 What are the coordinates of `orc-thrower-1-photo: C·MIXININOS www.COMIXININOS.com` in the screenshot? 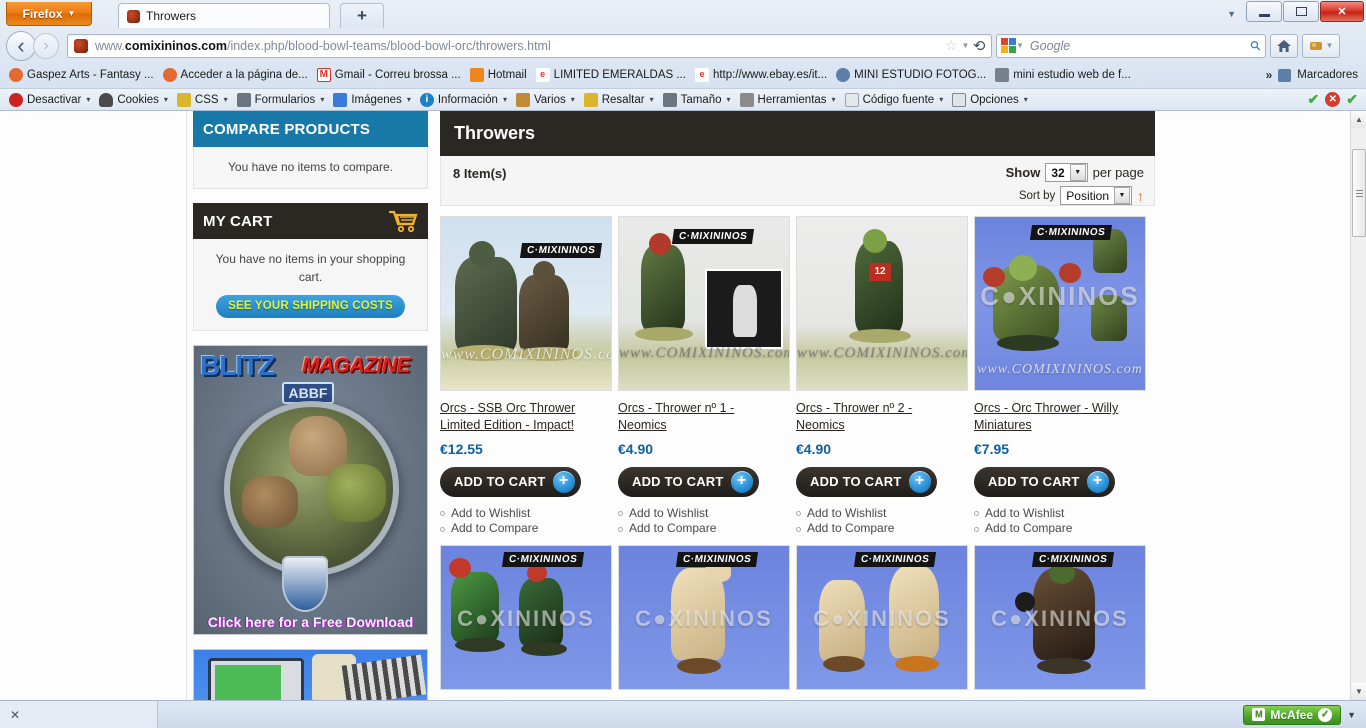 It's located at (704, 303).